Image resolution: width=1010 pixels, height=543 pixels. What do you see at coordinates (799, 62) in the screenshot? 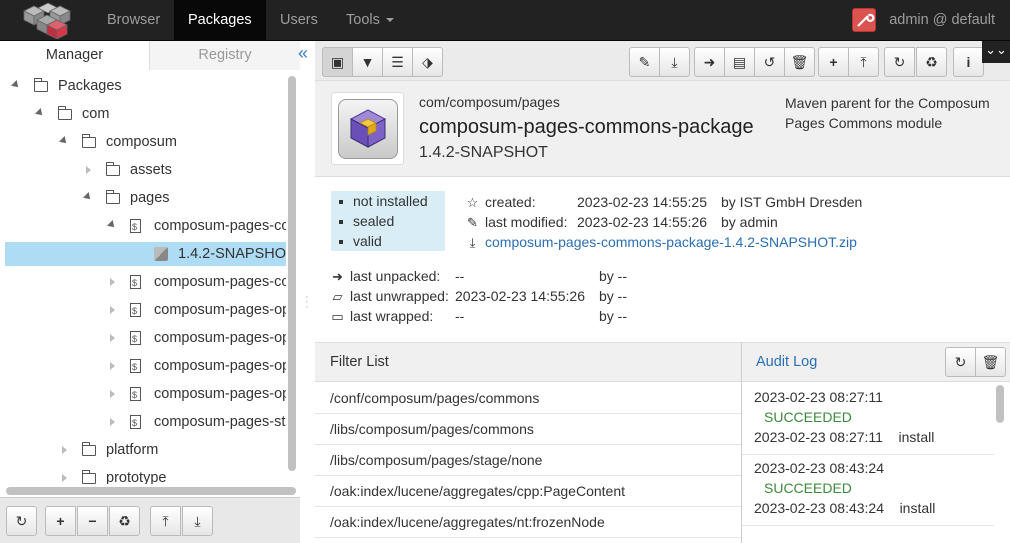
I see `delete-button: 🗑` at bounding box center [799, 62].